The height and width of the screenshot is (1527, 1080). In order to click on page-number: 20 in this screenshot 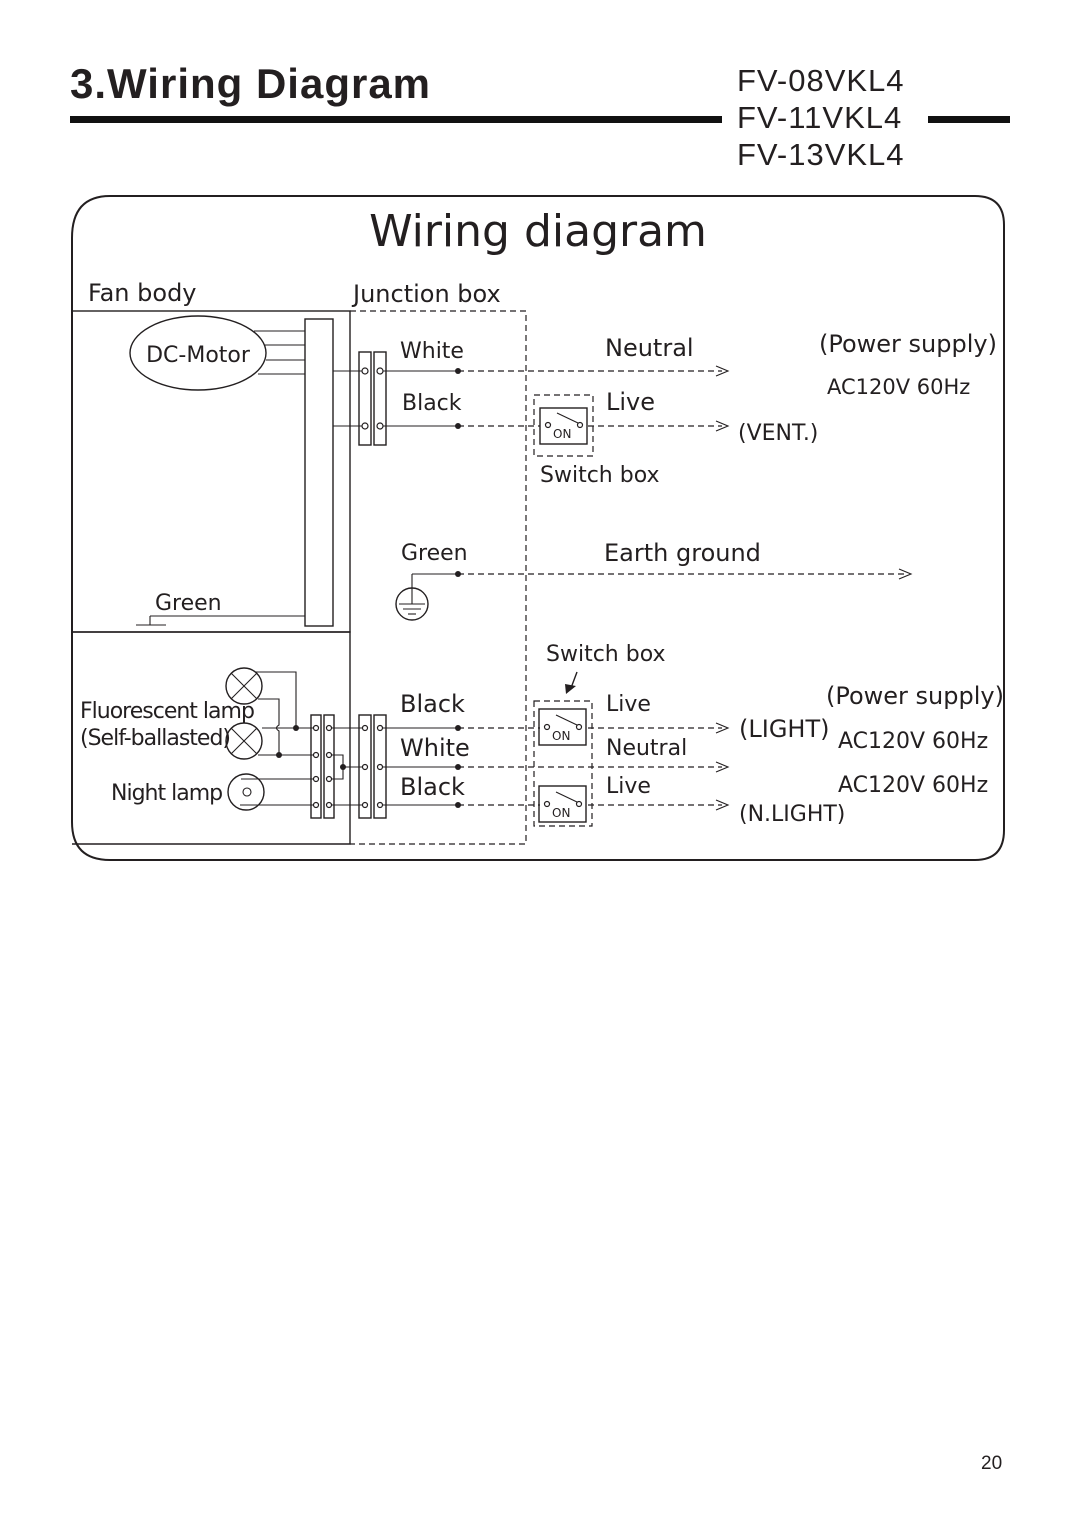, I will do `click(992, 1463)`.